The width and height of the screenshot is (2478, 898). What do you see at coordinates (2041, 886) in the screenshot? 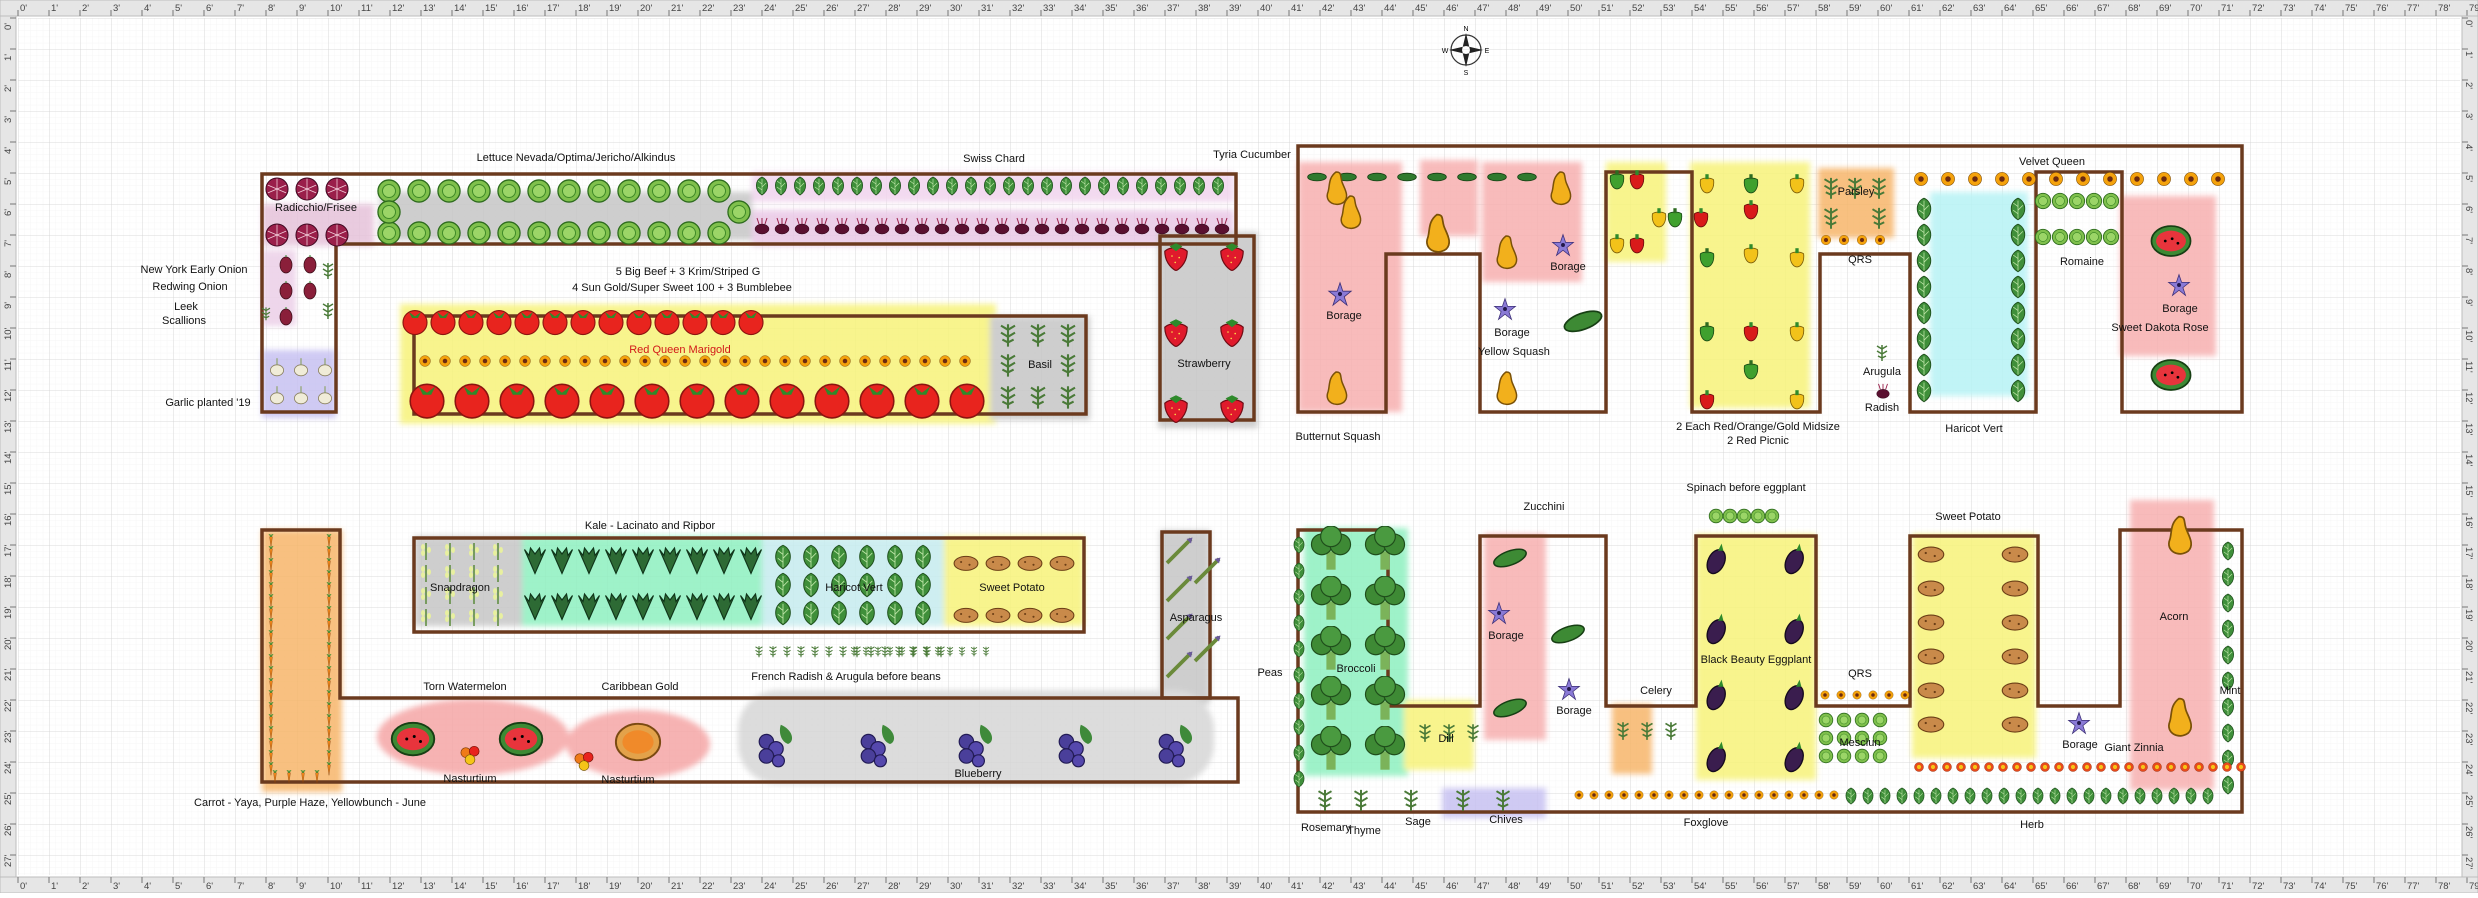
I see `ruler-bottom-label: 65'` at bounding box center [2041, 886].